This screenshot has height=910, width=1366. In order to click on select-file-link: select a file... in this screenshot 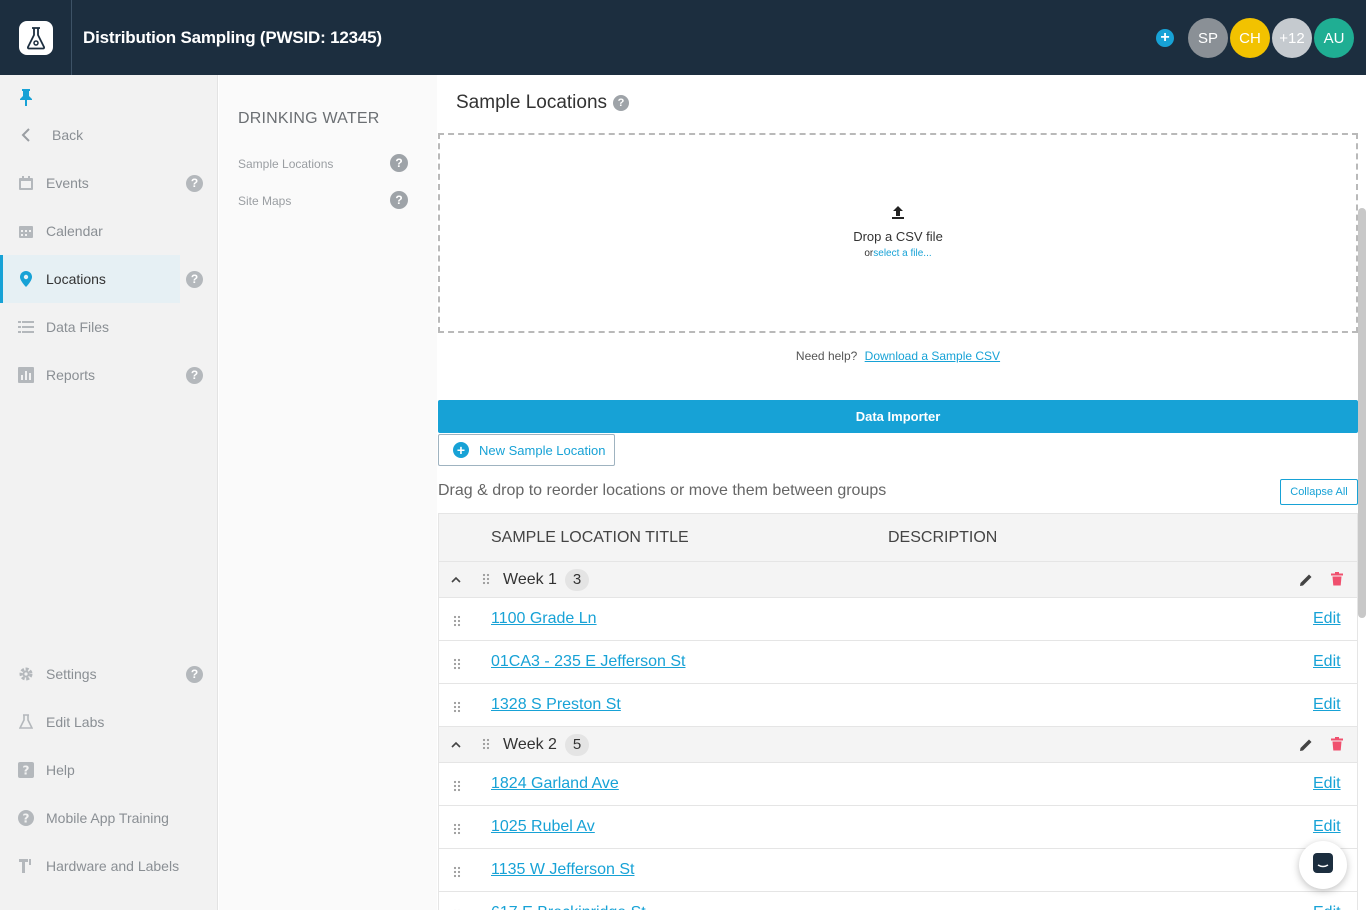, I will do `click(902, 253)`.